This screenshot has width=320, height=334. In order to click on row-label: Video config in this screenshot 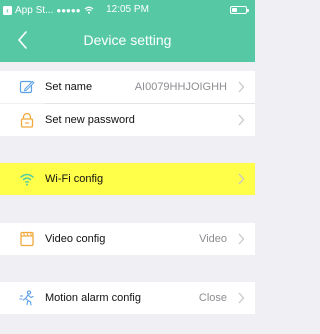, I will do `click(75, 239)`.